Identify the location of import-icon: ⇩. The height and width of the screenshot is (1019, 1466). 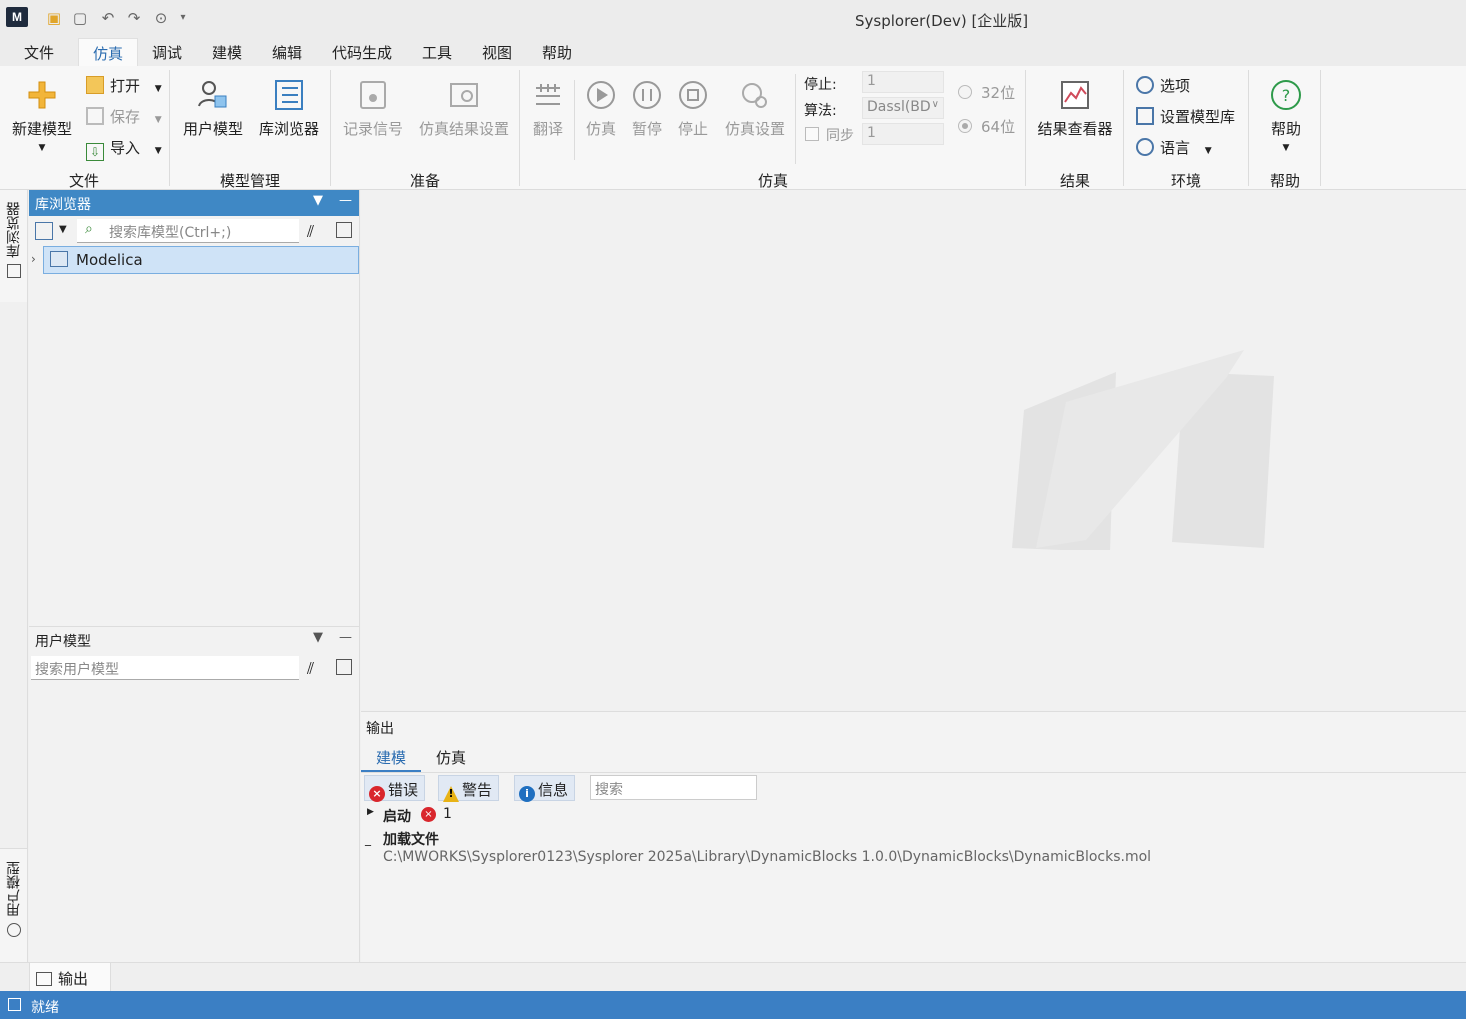
(95, 152).